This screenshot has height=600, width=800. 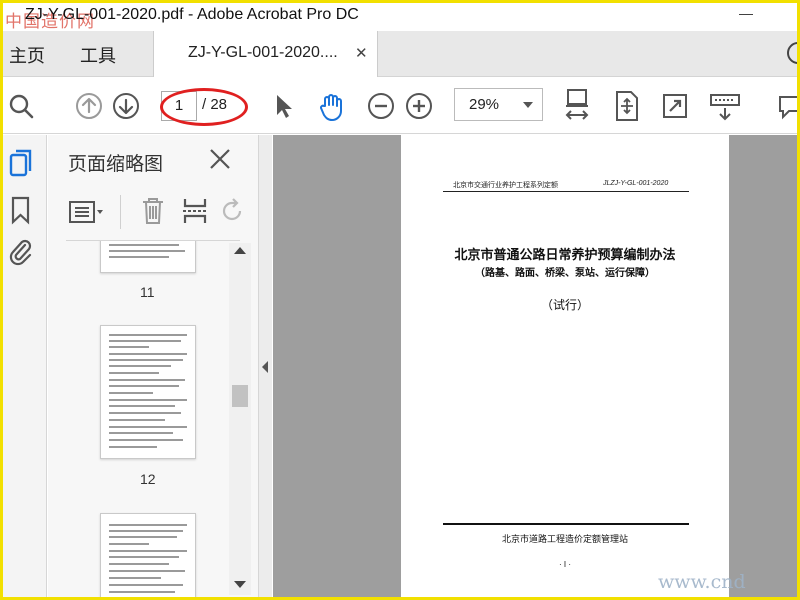 What do you see at coordinates (400, 106) in the screenshot?
I see `toolbar` at bounding box center [400, 106].